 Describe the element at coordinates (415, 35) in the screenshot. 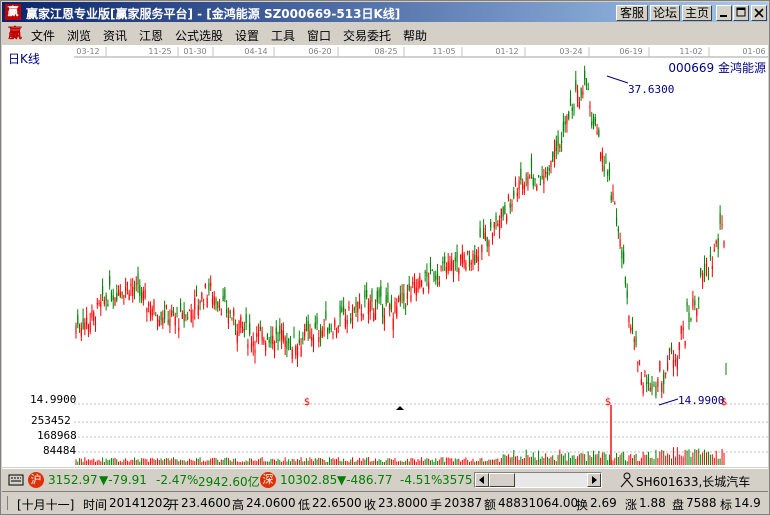

I see `menu-help: 帮助` at that location.